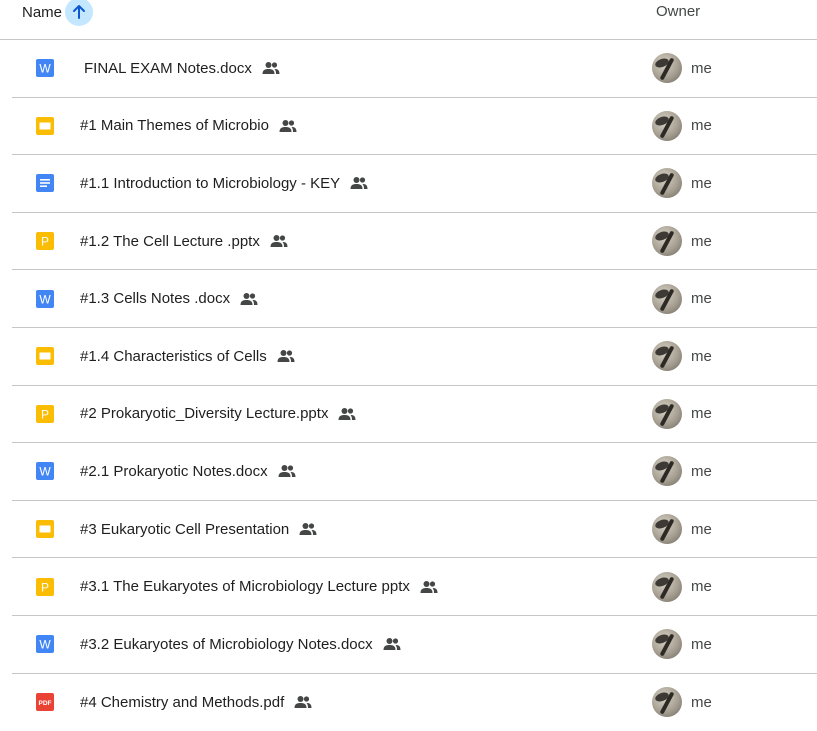 This screenshot has width=817, height=731. Describe the element at coordinates (174, 126) in the screenshot. I see `file-name: #1 Main Themes of Microbio` at that location.